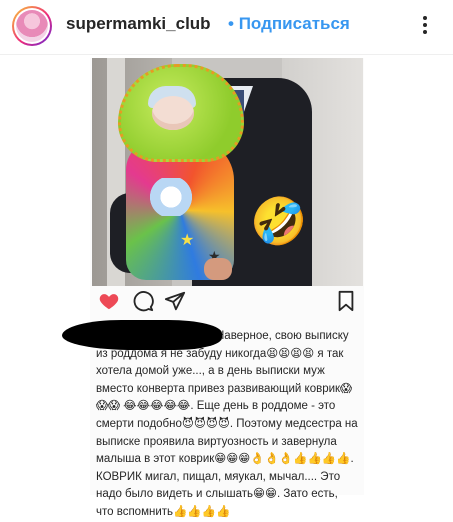  Describe the element at coordinates (218, 269) in the screenshot. I see `photo-hand` at that location.